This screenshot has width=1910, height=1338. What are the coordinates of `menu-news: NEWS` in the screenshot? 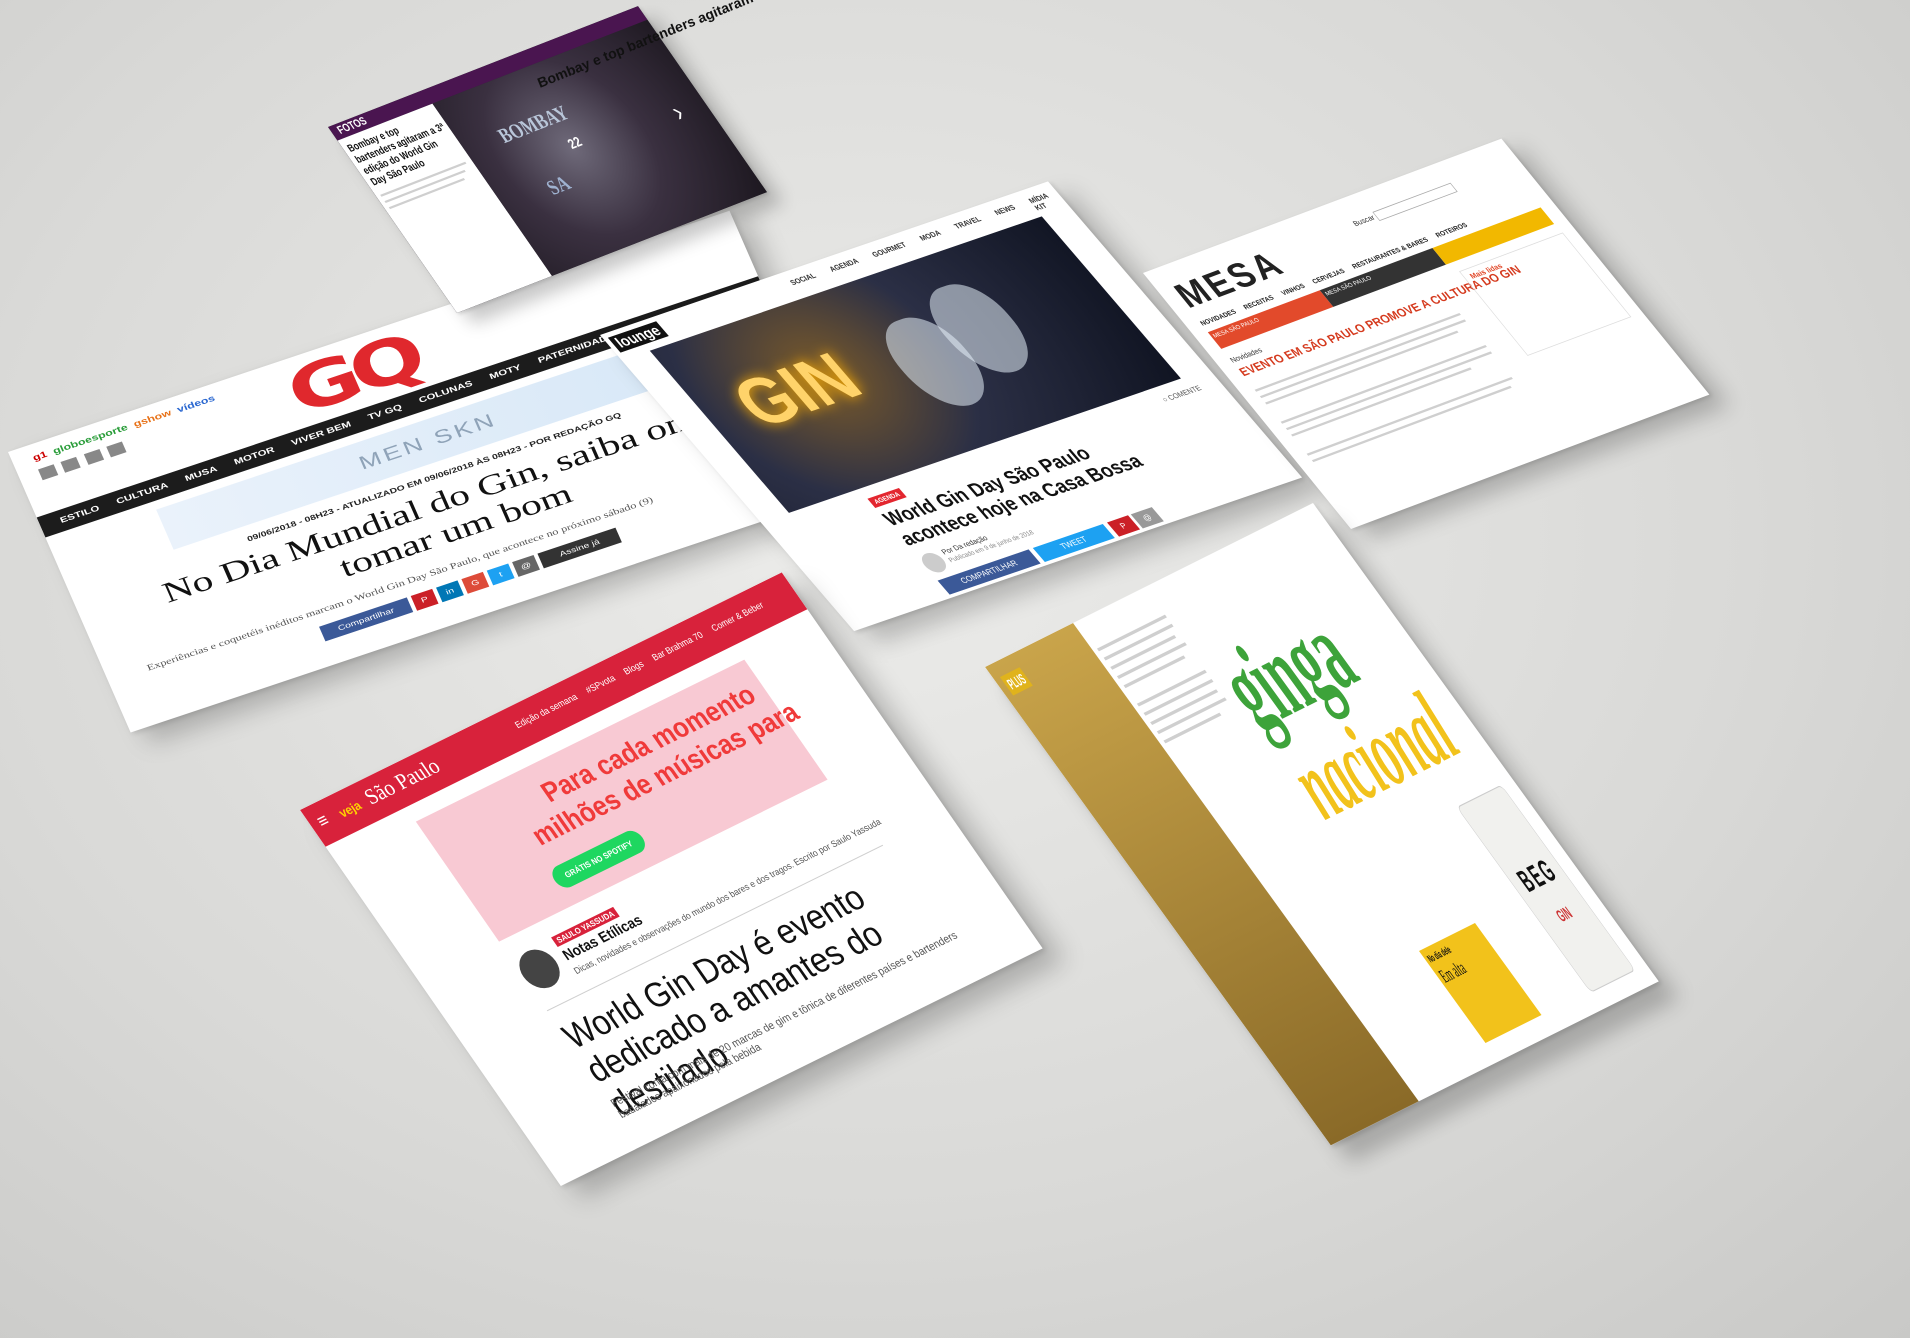 It's located at (1007, 213).